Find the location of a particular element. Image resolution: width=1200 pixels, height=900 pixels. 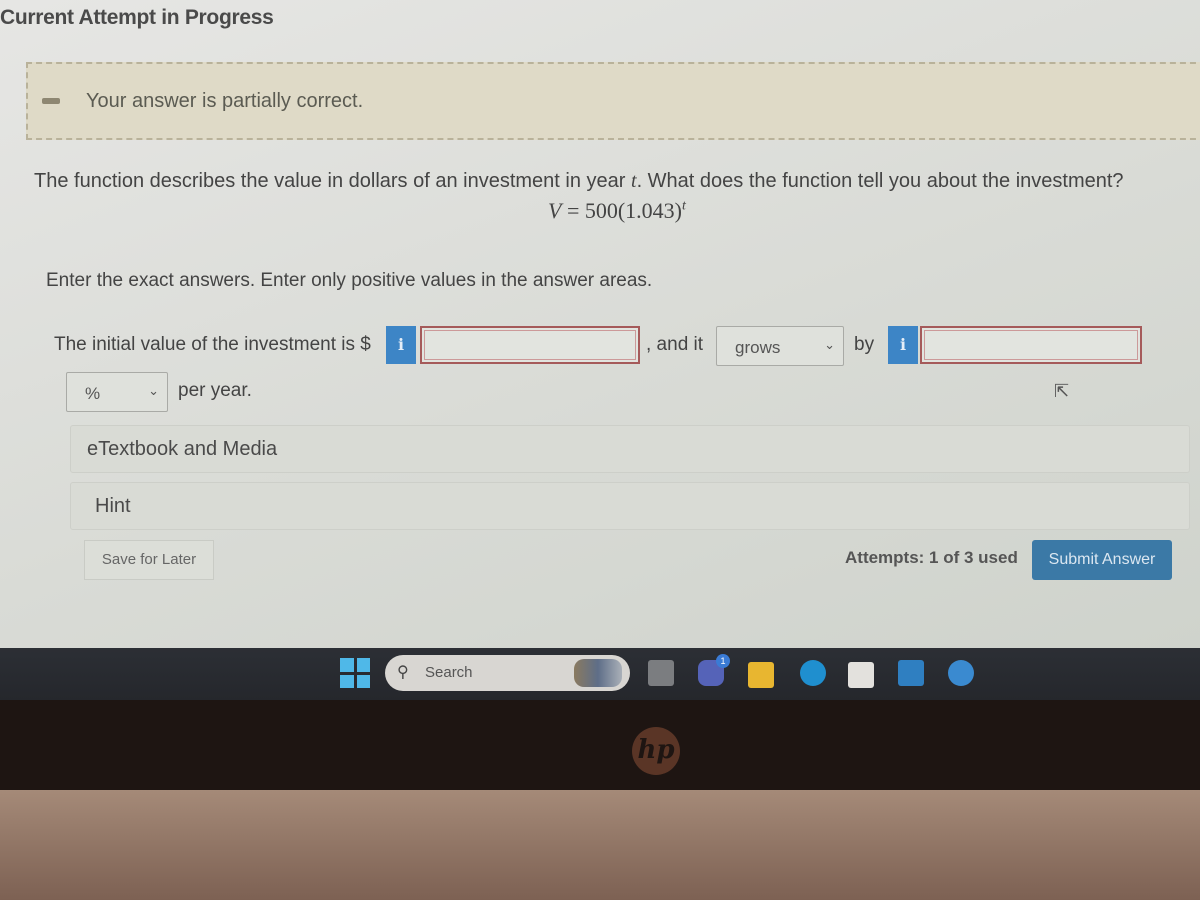

answer-row-continued: % ⌄ per year. is located at coordinates (266, 392).